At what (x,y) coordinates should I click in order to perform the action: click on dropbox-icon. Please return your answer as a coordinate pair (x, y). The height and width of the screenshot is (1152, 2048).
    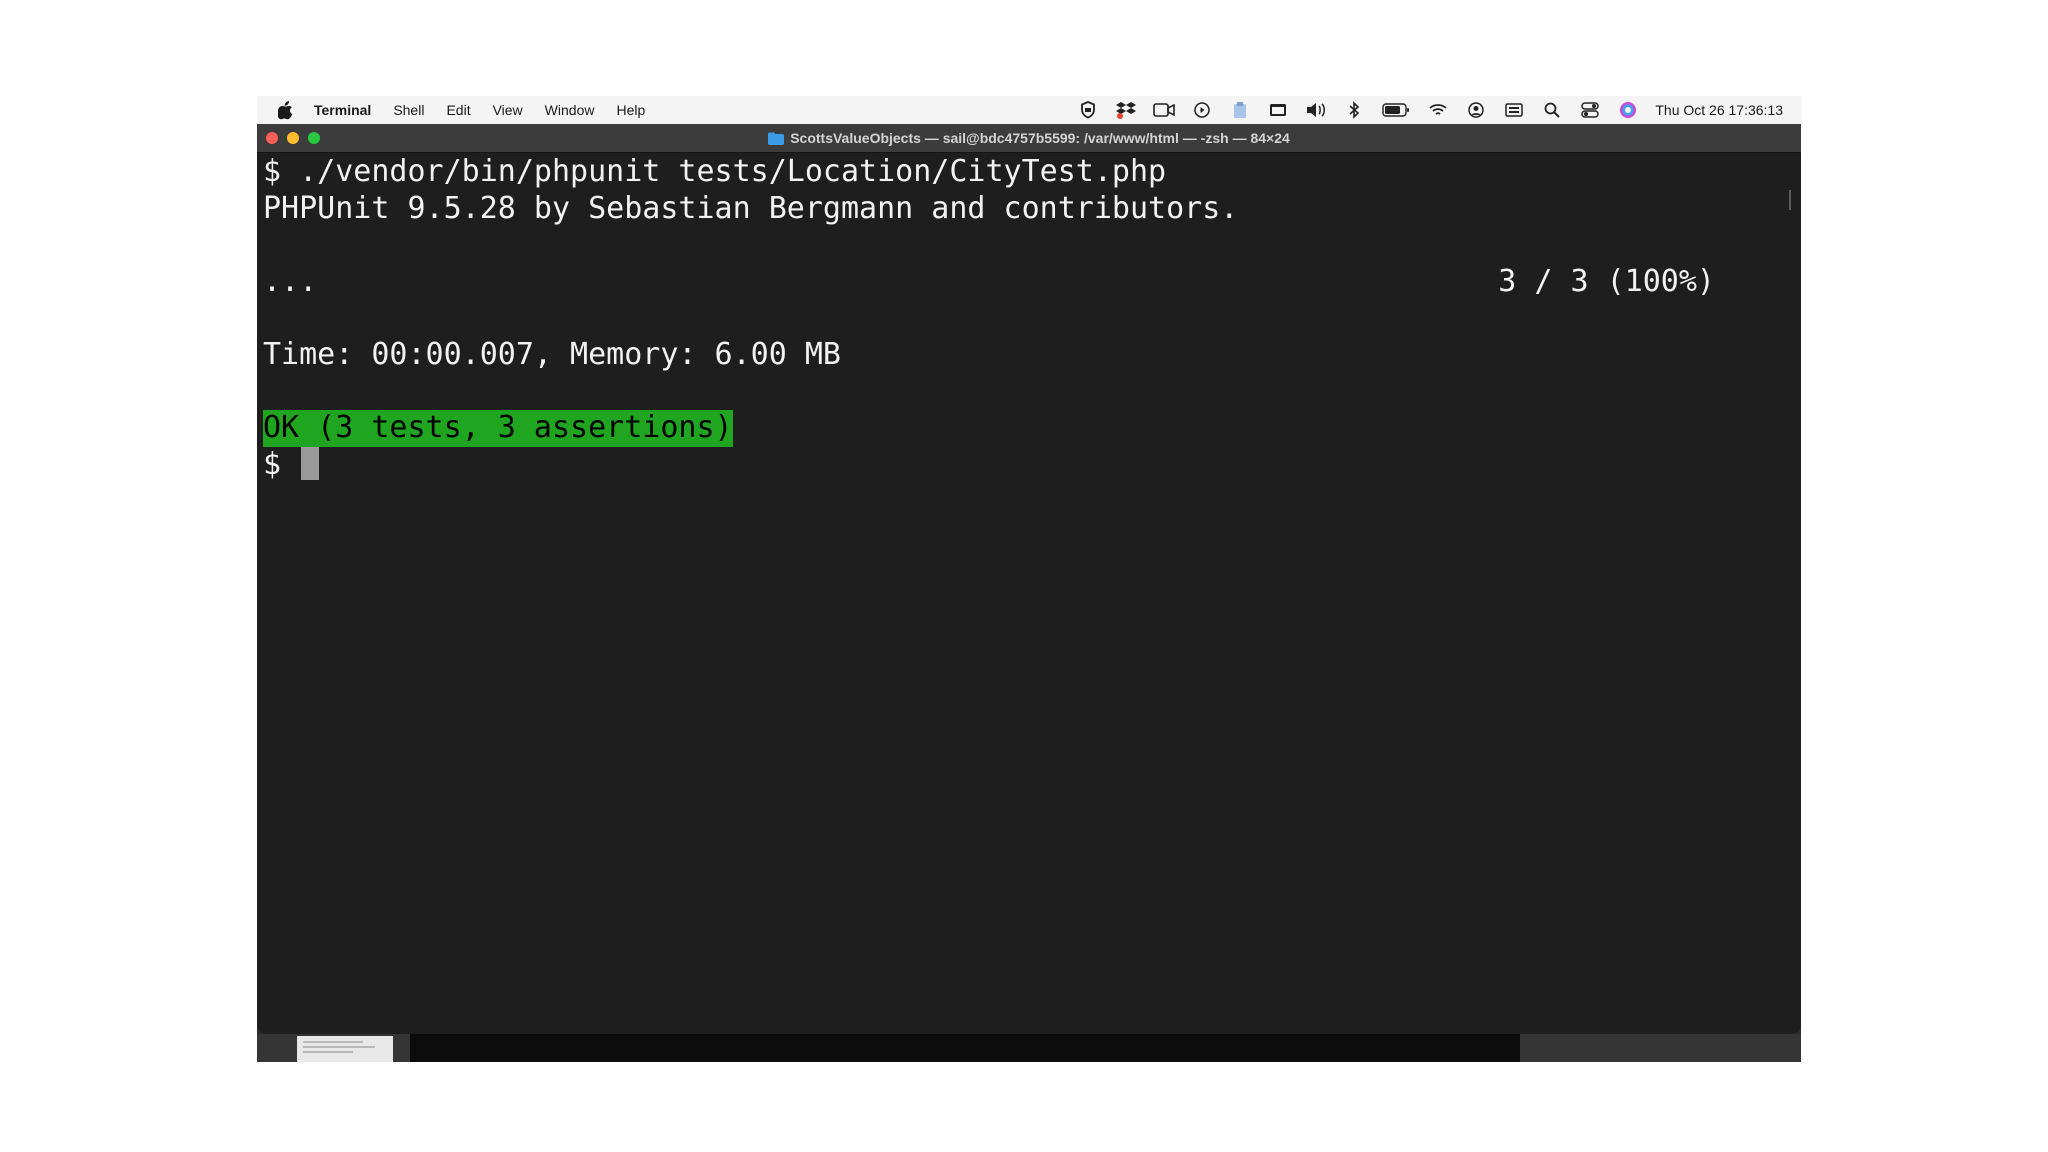
    Looking at the image, I should click on (1126, 110).